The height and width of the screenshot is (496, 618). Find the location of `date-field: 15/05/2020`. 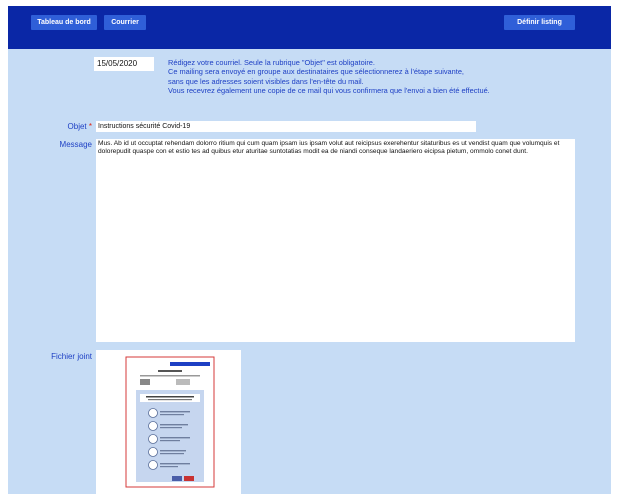

date-field: 15/05/2020 is located at coordinates (124, 64).